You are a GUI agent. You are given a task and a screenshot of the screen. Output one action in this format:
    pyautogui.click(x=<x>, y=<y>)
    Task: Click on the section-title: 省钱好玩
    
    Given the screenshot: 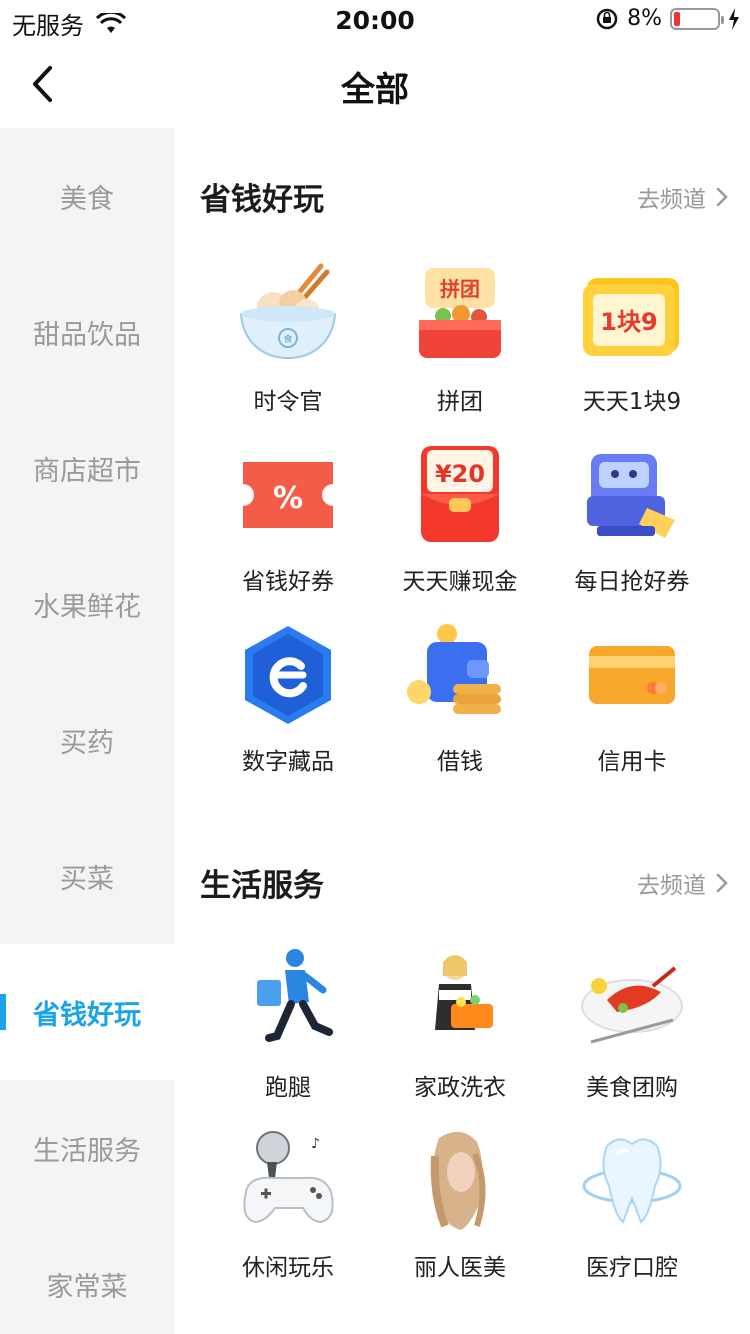 What is the action you would take?
    pyautogui.click(x=262, y=200)
    